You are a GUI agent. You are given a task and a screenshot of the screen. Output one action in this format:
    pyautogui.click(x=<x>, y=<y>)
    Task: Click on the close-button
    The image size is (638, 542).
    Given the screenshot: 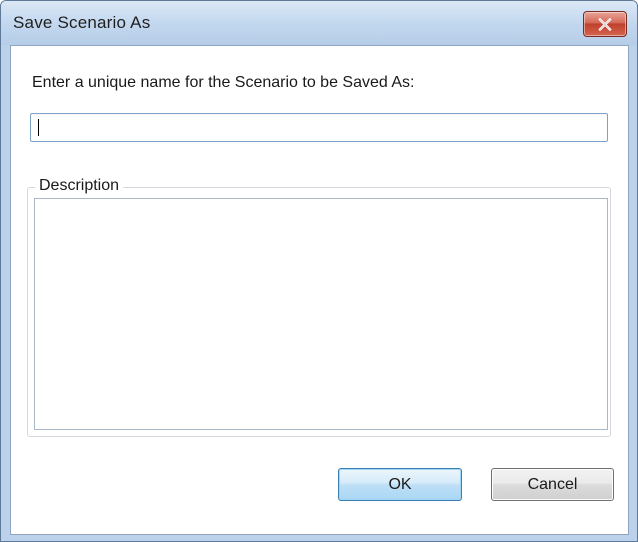 What is the action you would take?
    pyautogui.click(x=605, y=24)
    